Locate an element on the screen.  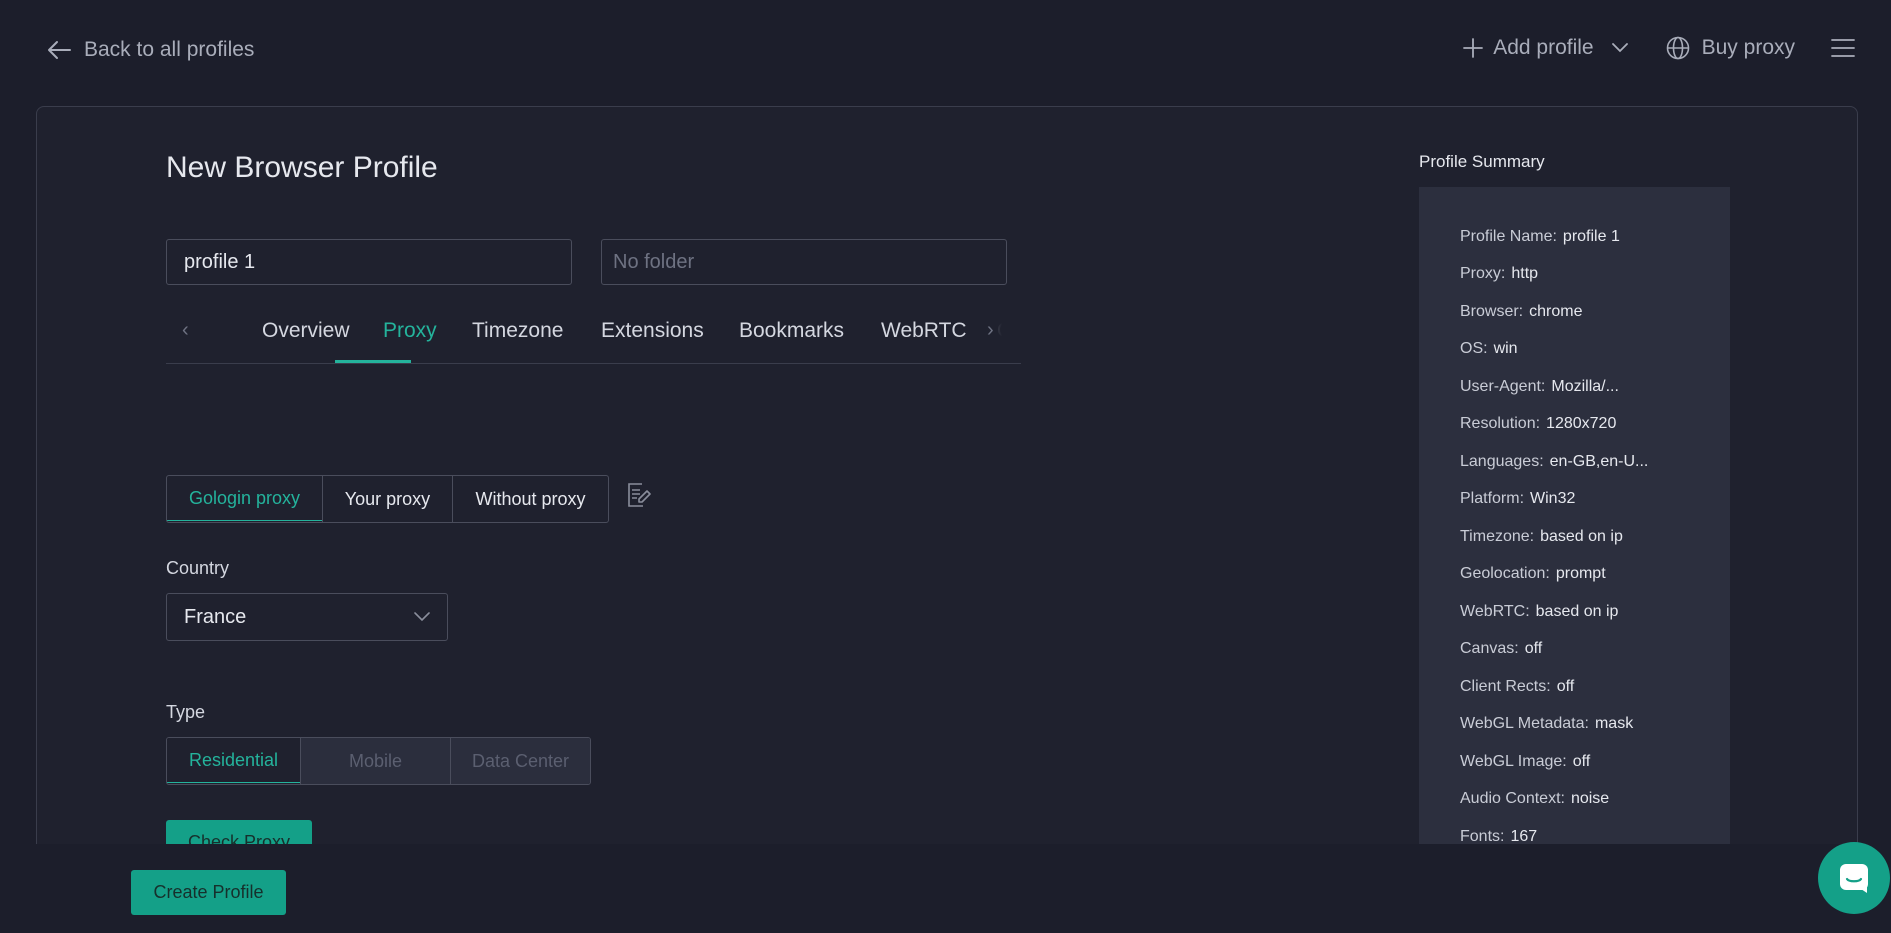
chat-support-button is located at coordinates (1854, 878).